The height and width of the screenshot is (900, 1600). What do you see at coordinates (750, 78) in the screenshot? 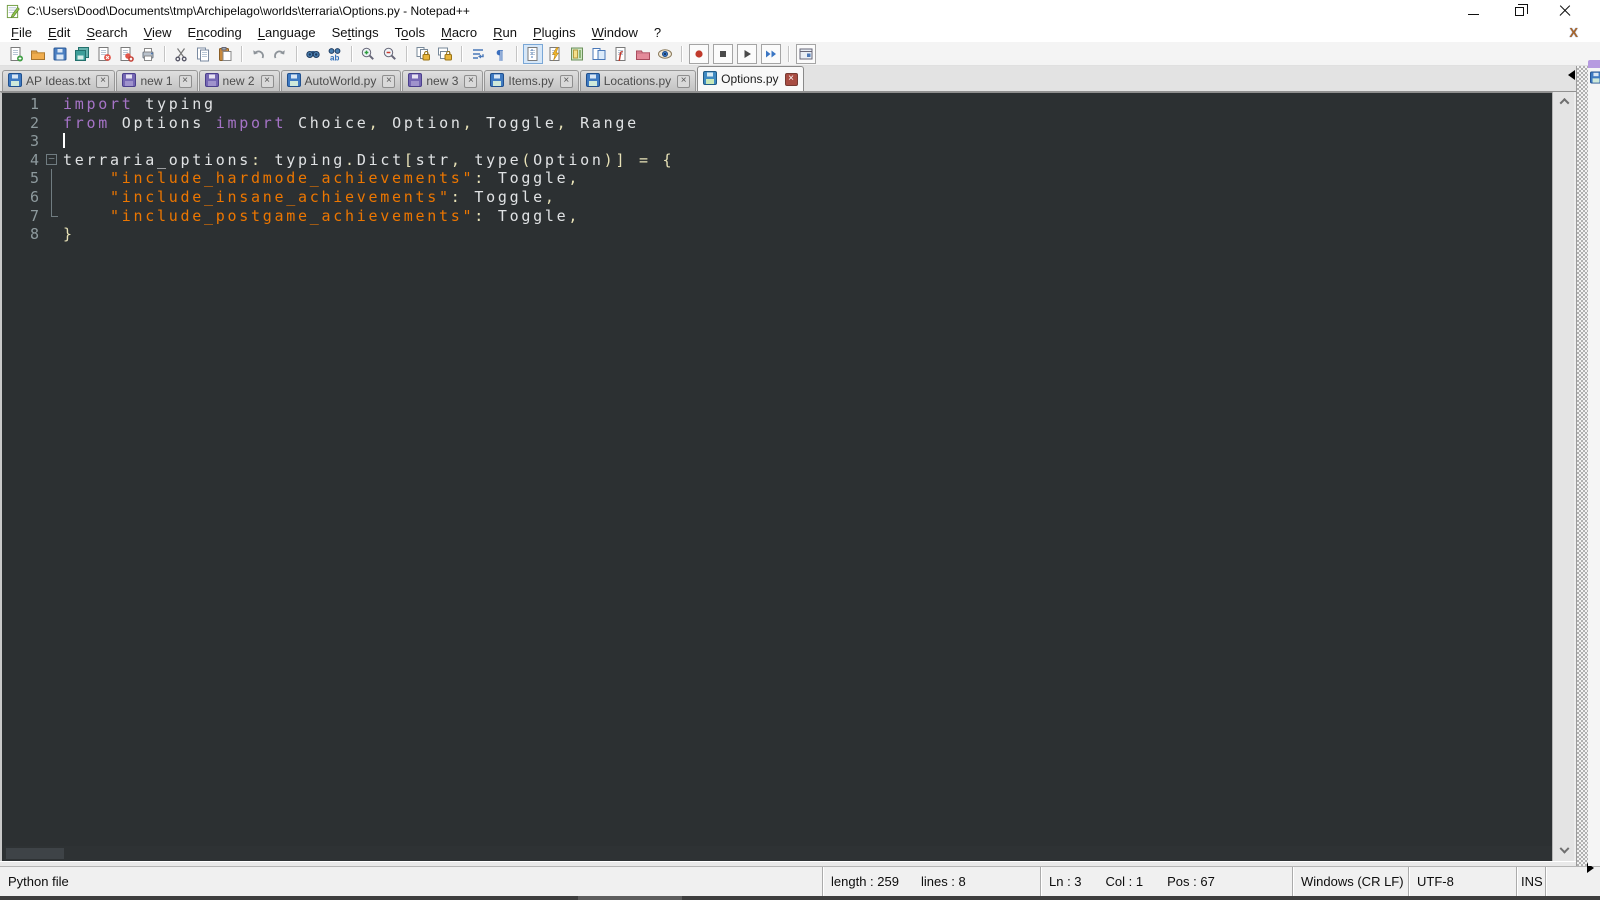
I see `tab-options-py: Options.py ×` at bounding box center [750, 78].